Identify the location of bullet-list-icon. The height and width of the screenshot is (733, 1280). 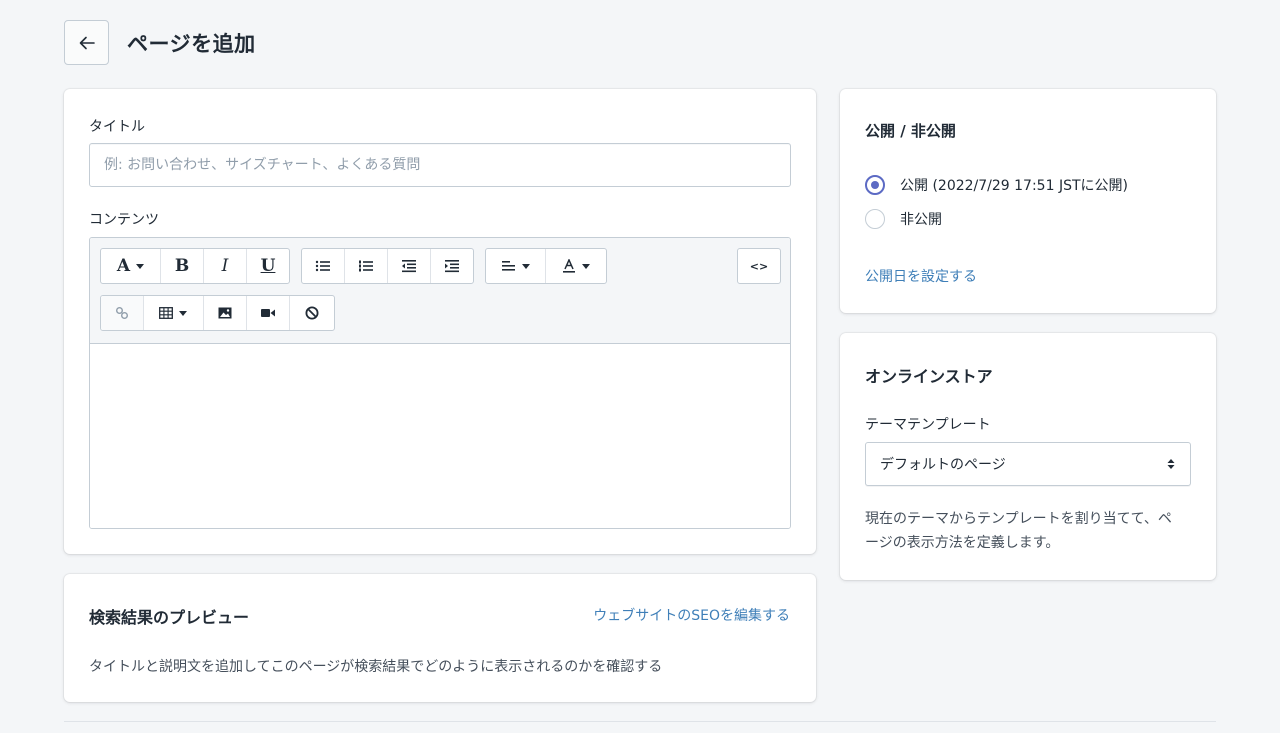
(322, 266).